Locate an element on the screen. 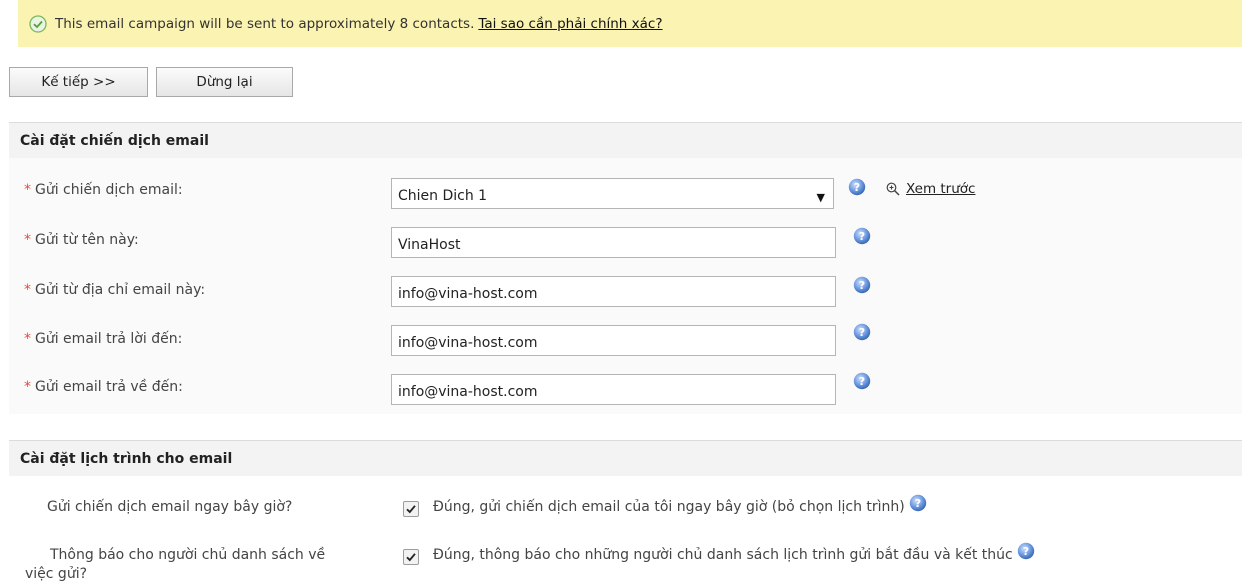  reply-email-input: info@vina-host.com is located at coordinates (613, 340).